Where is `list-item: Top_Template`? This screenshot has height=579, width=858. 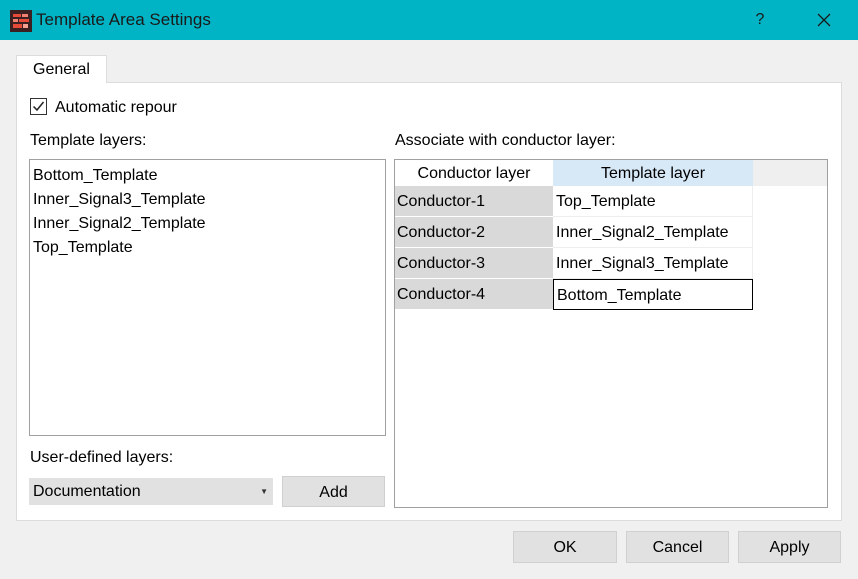 list-item: Top_Template is located at coordinates (207, 248).